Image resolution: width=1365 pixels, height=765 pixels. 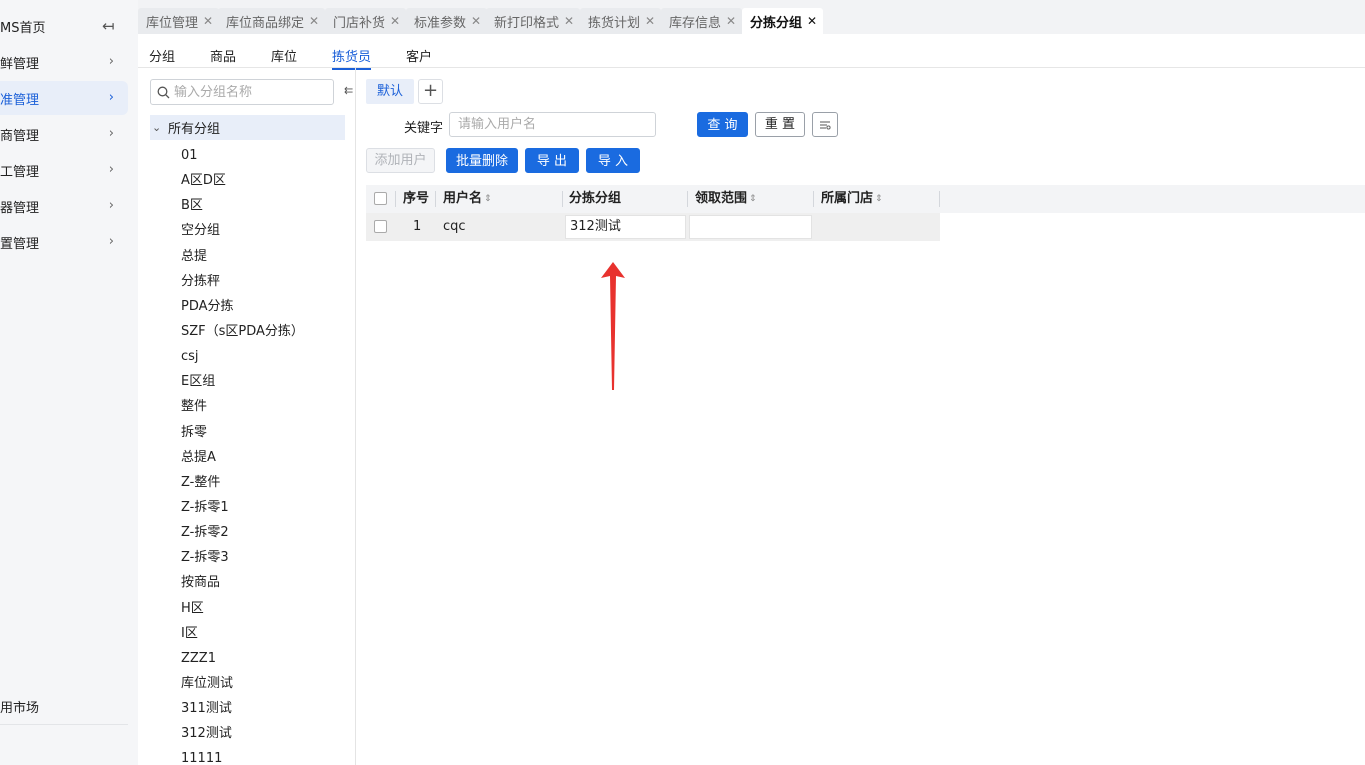 What do you see at coordinates (613, 326) in the screenshot?
I see `annotation-arrow-icon` at bounding box center [613, 326].